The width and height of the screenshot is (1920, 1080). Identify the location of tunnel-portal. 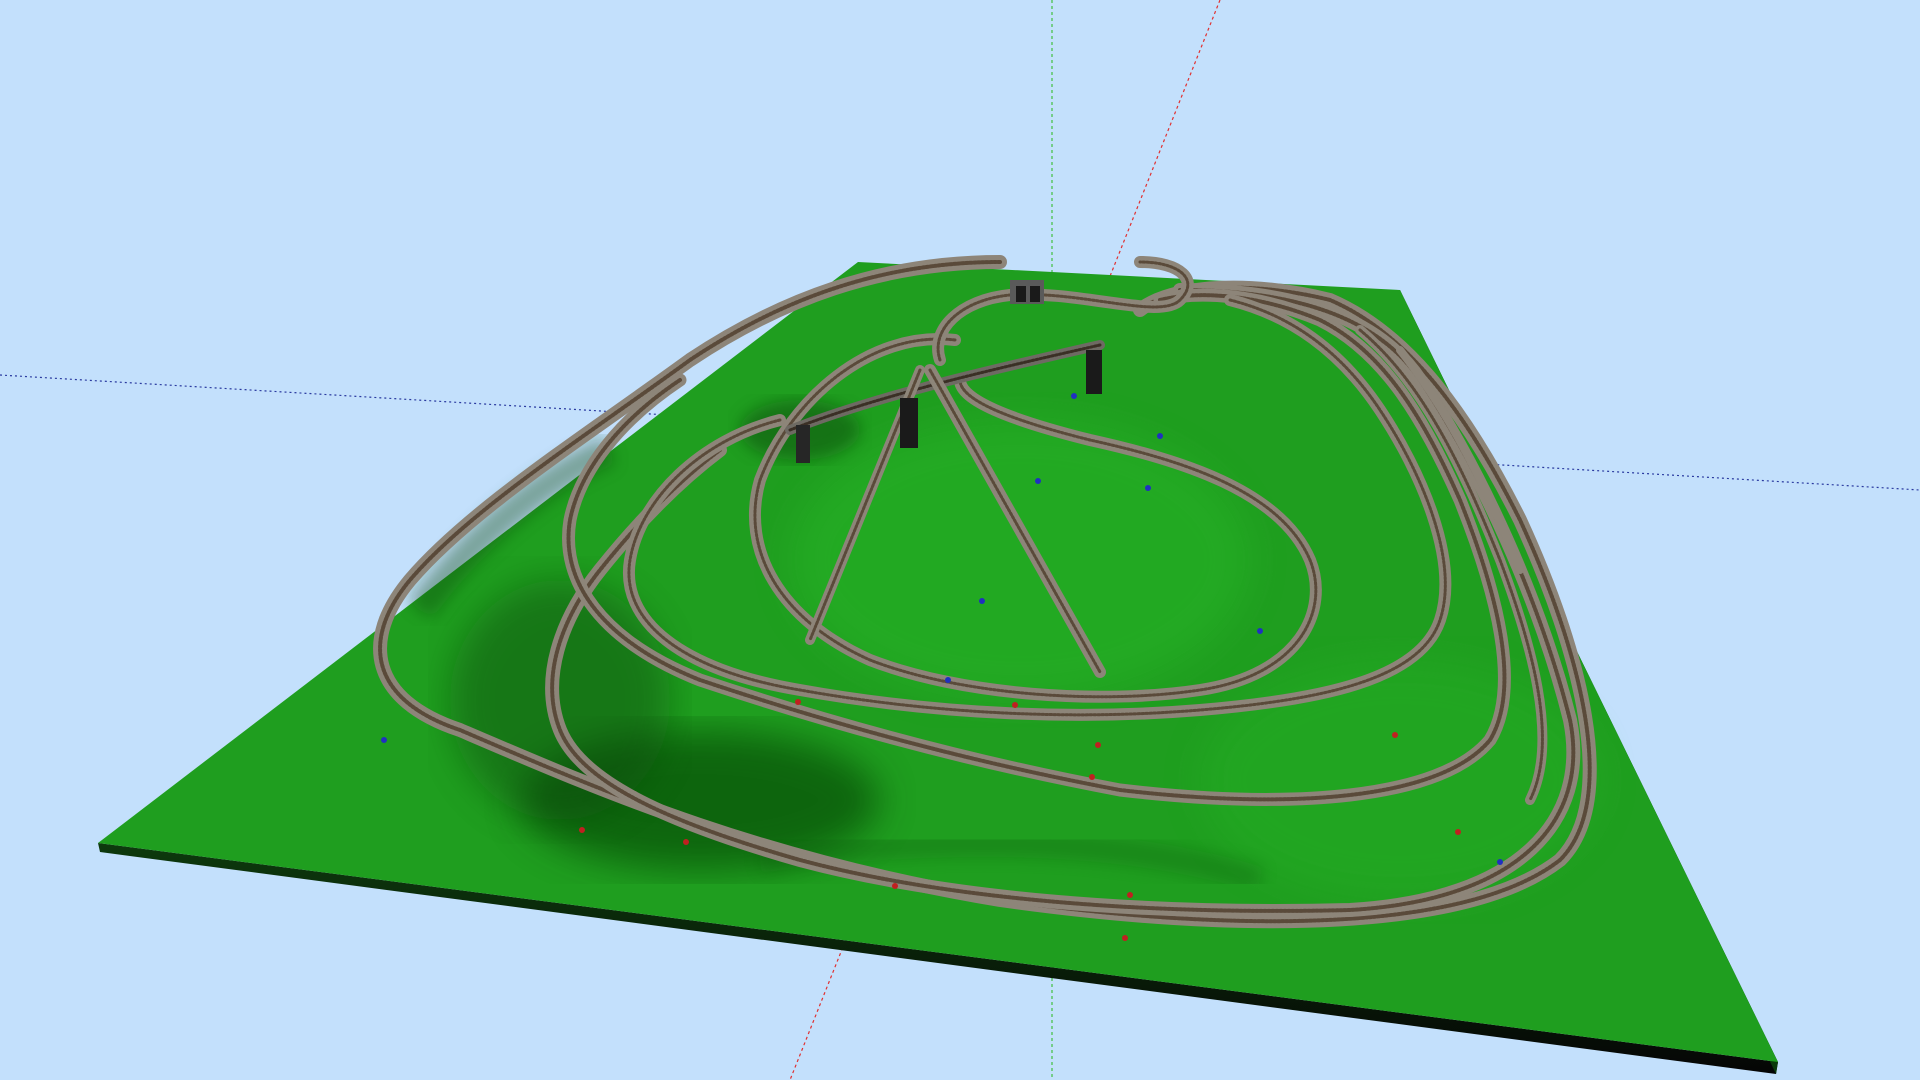
(1027, 292).